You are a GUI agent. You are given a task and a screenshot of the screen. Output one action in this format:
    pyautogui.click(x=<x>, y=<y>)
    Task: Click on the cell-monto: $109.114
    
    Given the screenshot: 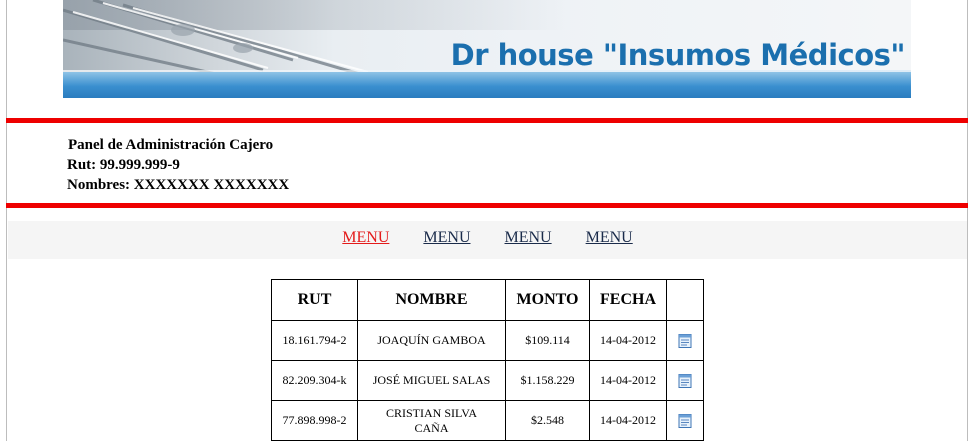 What is the action you would take?
    pyautogui.click(x=547, y=340)
    